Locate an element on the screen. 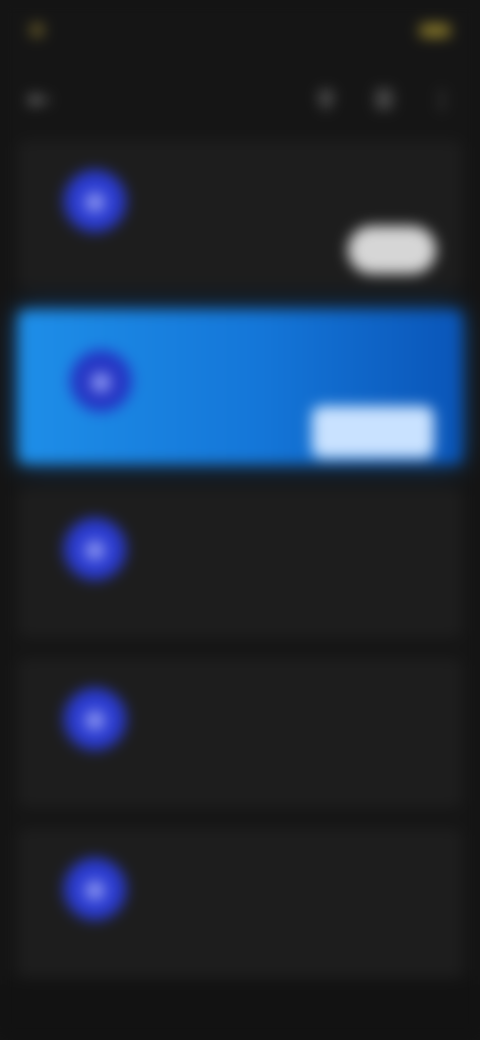 The height and width of the screenshot is (1040, 480). status-right is located at coordinates (430, 30).